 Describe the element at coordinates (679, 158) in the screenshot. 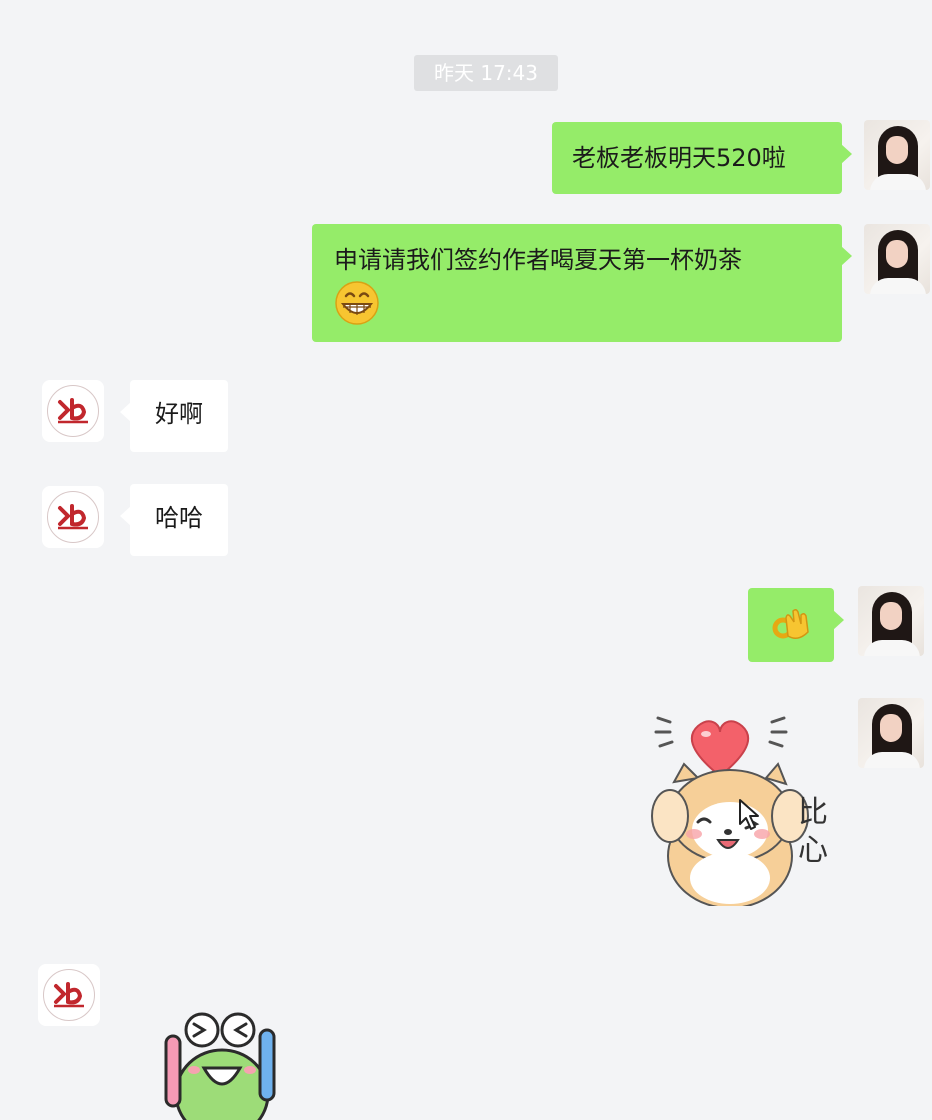

I see `message-text: 老板老板明天520啦` at that location.